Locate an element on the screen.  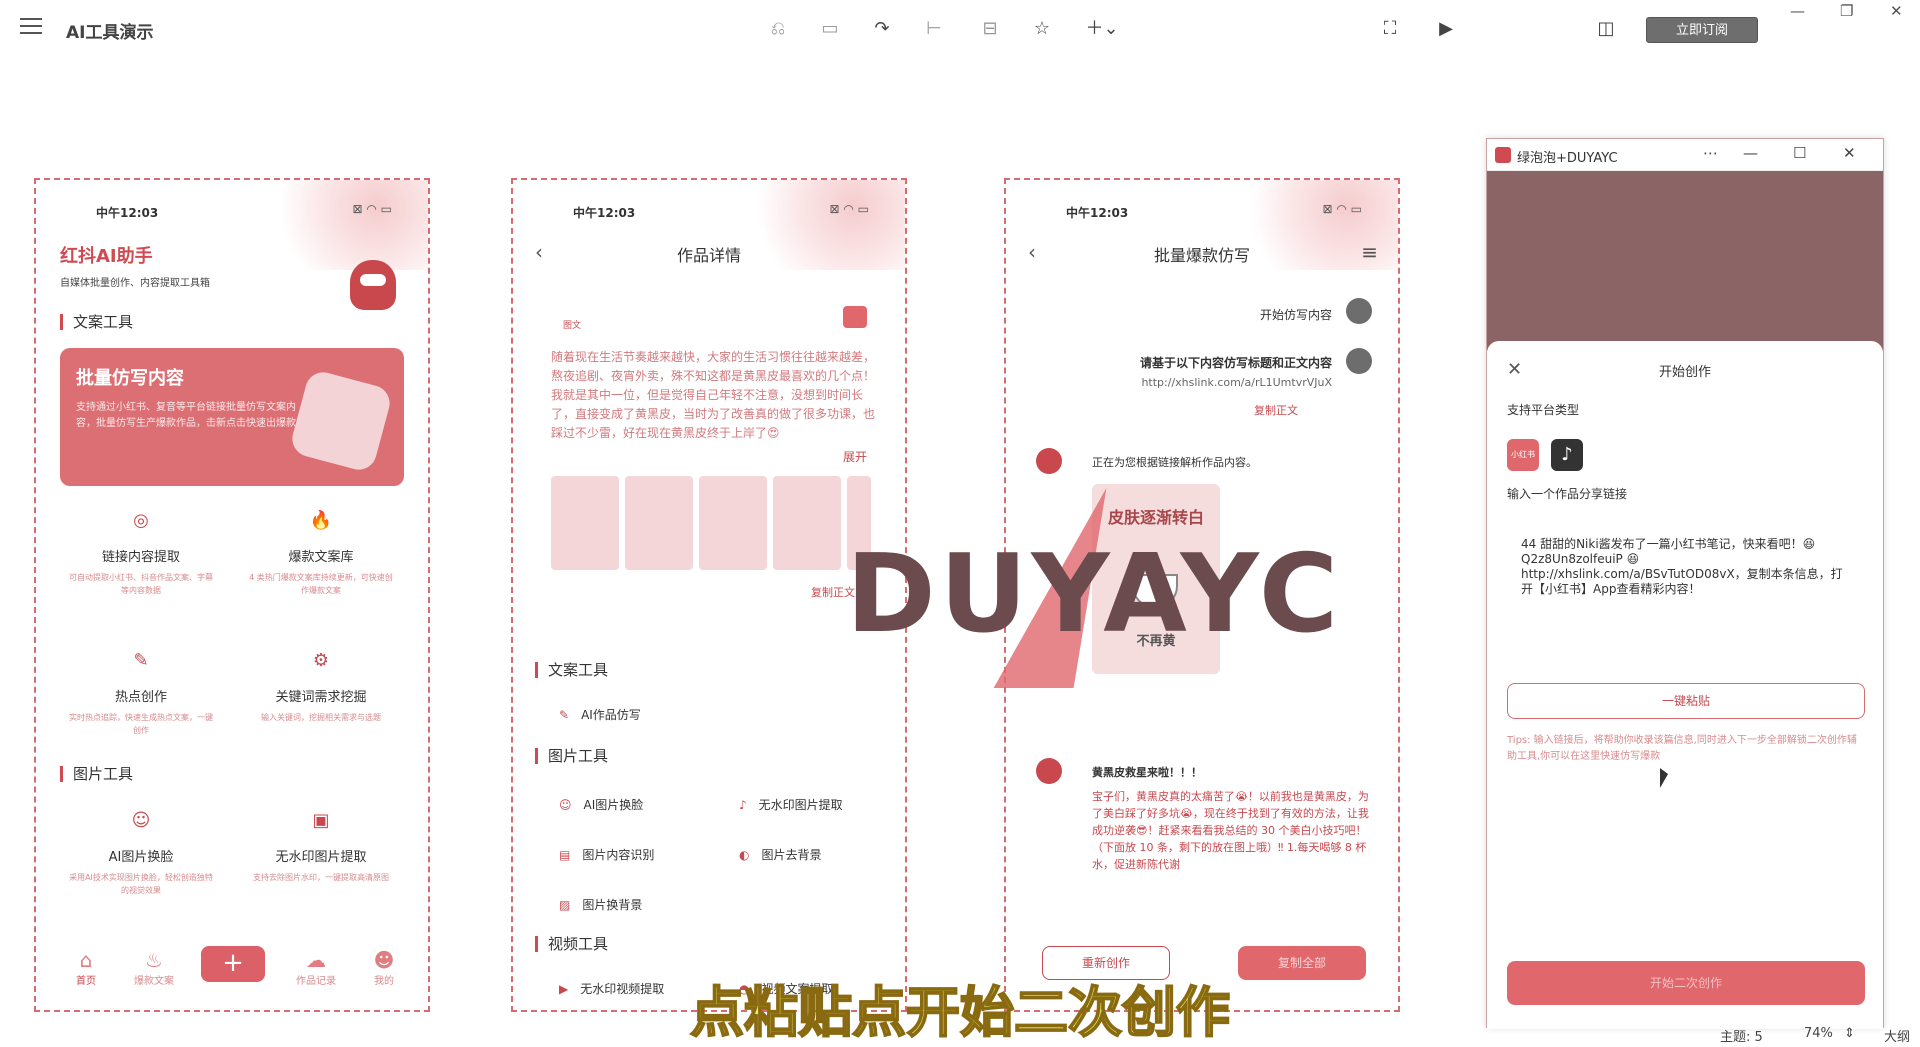
expand-link: 展开 is located at coordinates (855, 456).